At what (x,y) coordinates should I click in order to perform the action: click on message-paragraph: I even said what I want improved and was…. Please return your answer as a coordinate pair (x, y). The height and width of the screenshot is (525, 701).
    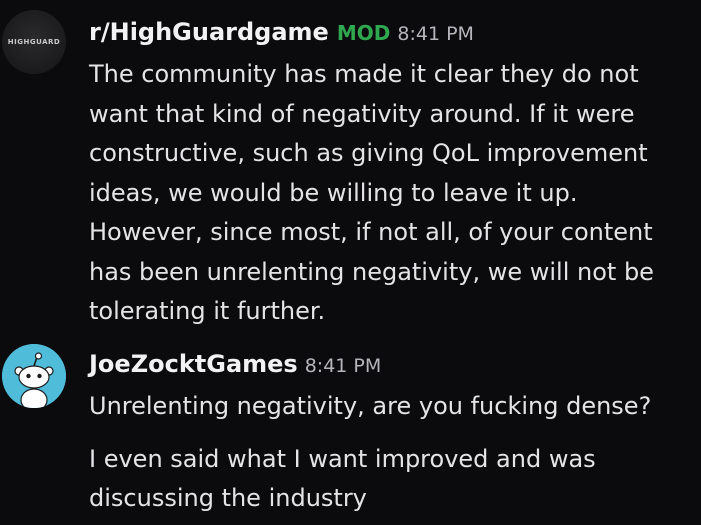
    Looking at the image, I should click on (389, 479).